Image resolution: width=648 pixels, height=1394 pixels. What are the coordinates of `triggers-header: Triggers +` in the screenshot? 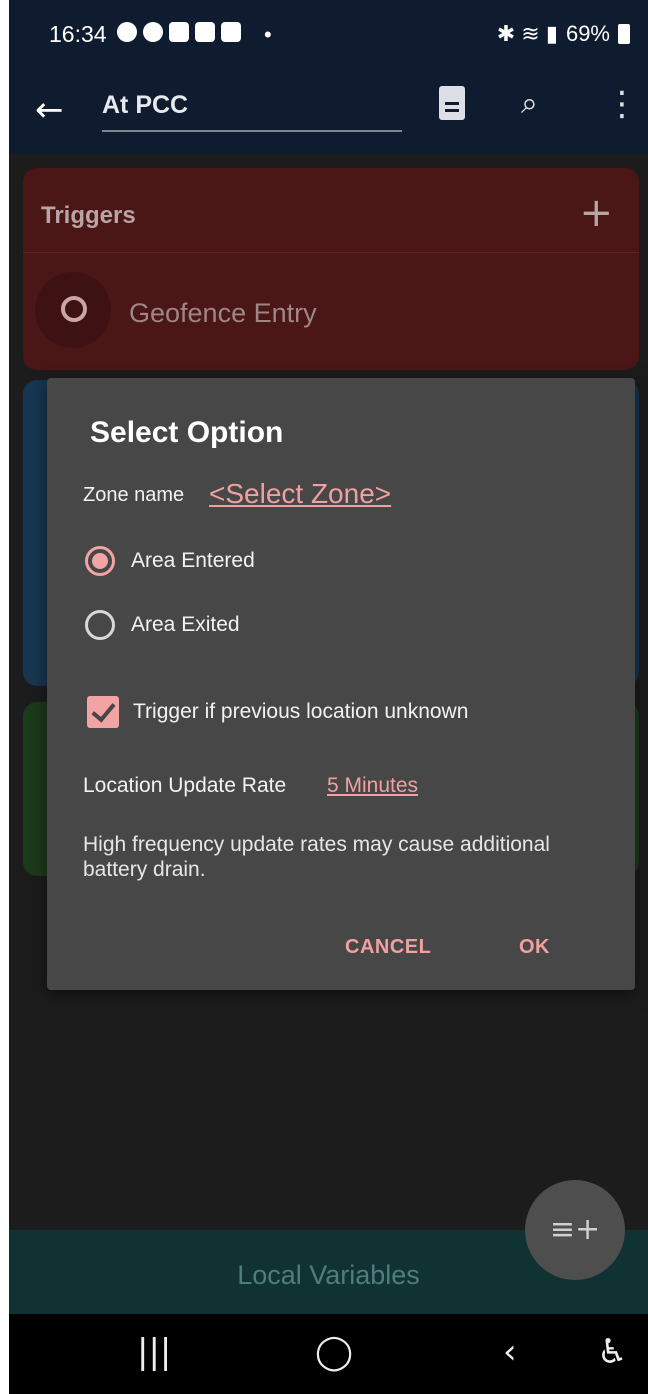 It's located at (331, 210).